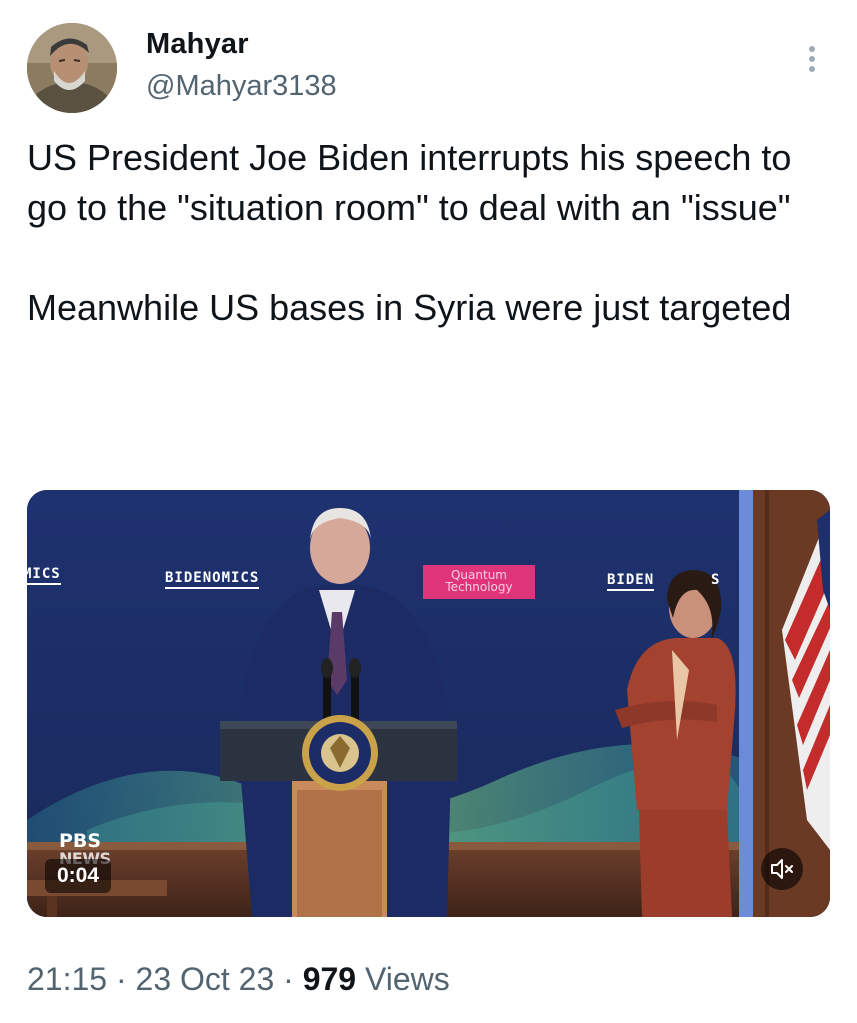 The height and width of the screenshot is (1023, 857). What do you see at coordinates (205, 979) in the screenshot?
I see `tweet-date: 23 Oct 23` at bounding box center [205, 979].